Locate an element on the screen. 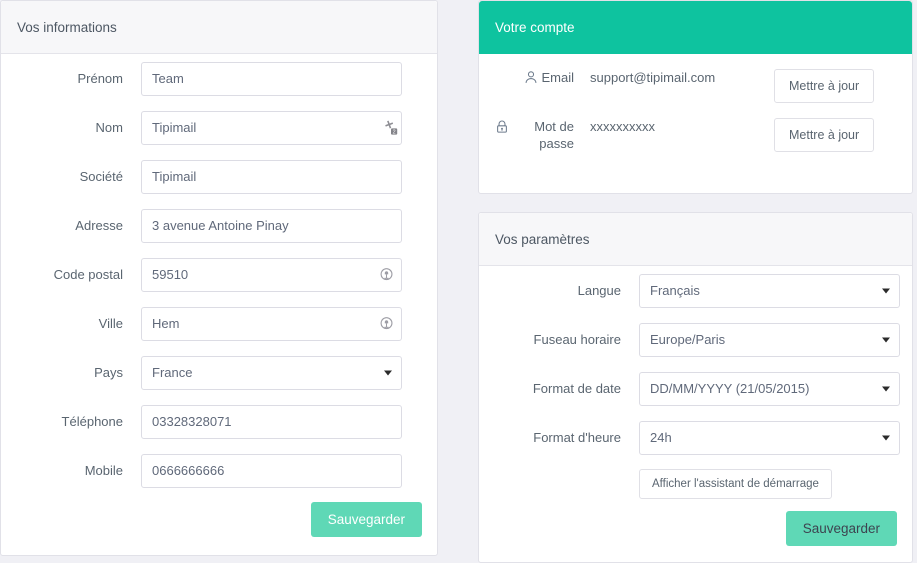  svg-text: 2 is located at coordinates (394, 132).